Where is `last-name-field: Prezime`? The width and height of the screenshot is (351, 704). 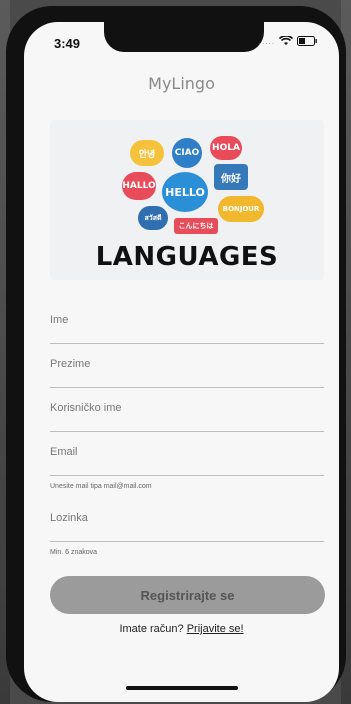 last-name-field: Prezime is located at coordinates (187, 373).